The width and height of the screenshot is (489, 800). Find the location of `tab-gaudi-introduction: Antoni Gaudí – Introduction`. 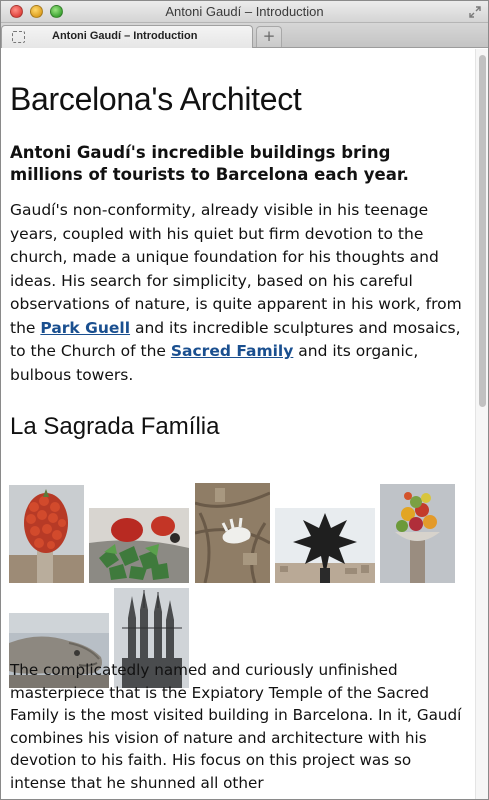

tab-gaudi-introduction: Antoni Gaudí – Introduction is located at coordinates (127, 36).